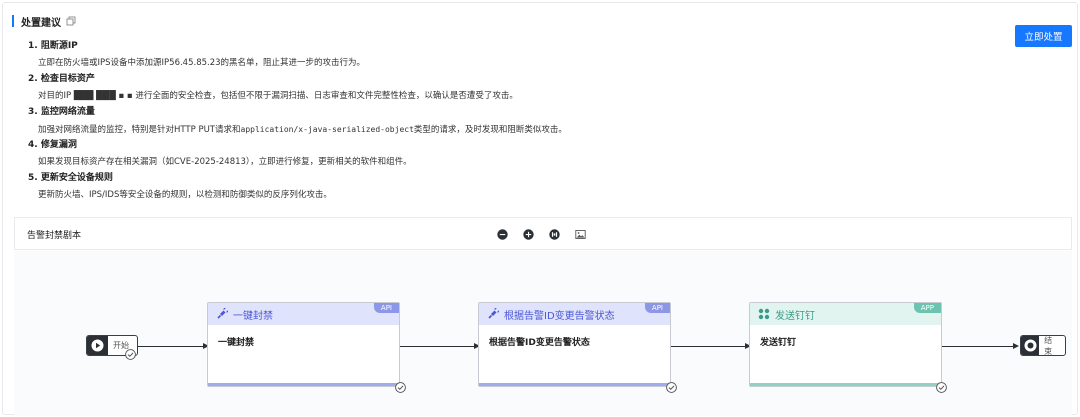  I want to click on fit-view-icon, so click(554, 234).